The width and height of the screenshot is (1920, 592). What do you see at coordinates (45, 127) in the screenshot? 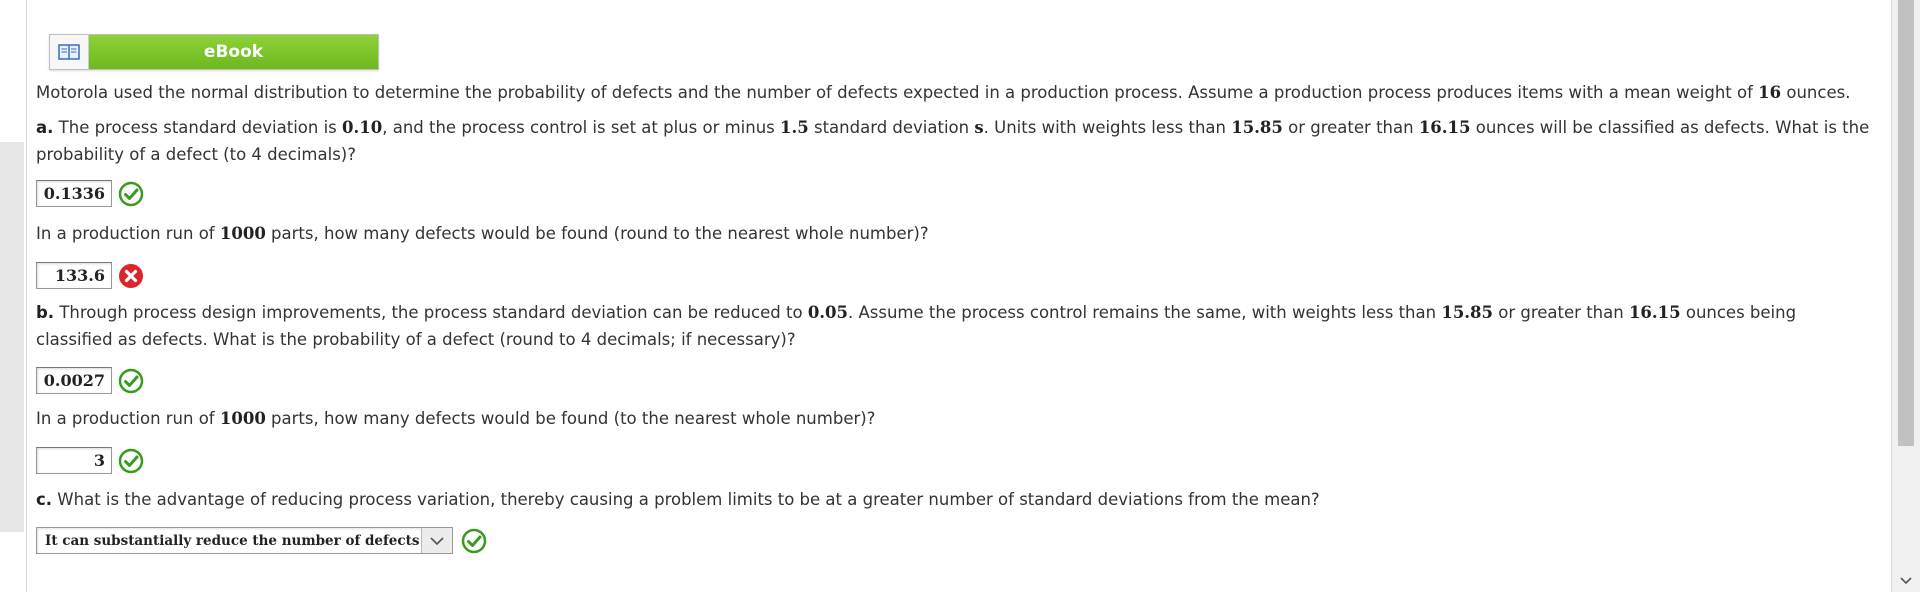
I see `part-a-letter: a.` at bounding box center [45, 127].